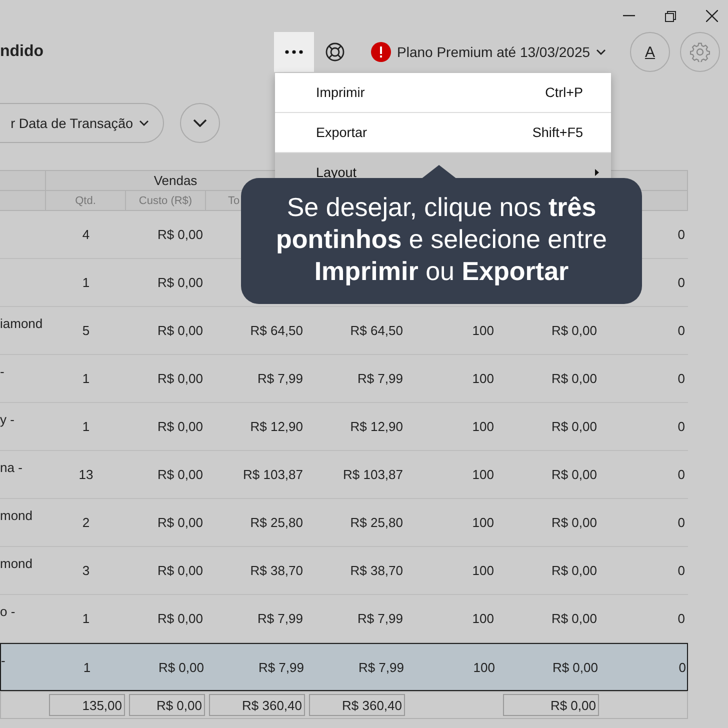 This screenshot has height=728, width=728. What do you see at coordinates (557, 132) in the screenshot?
I see `shortcut-label: Shift+F5` at bounding box center [557, 132].